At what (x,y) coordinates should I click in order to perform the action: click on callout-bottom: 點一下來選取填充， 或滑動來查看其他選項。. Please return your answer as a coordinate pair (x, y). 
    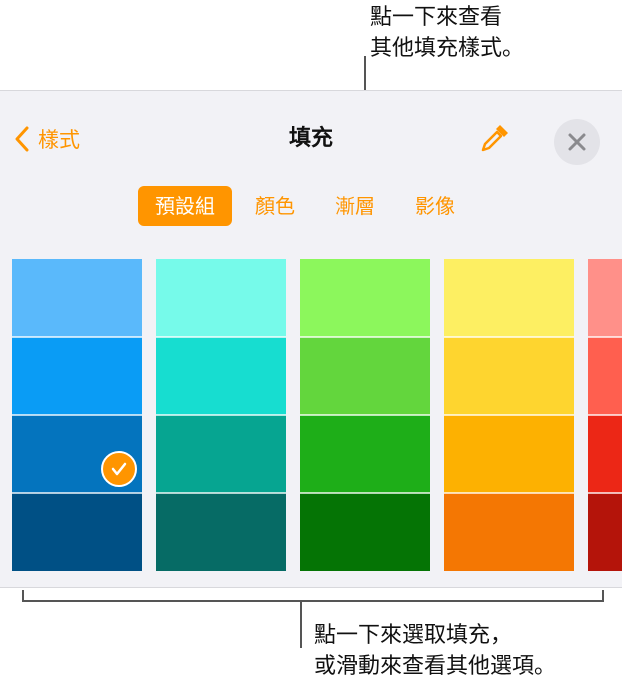
    Looking at the image, I should click on (427, 651).